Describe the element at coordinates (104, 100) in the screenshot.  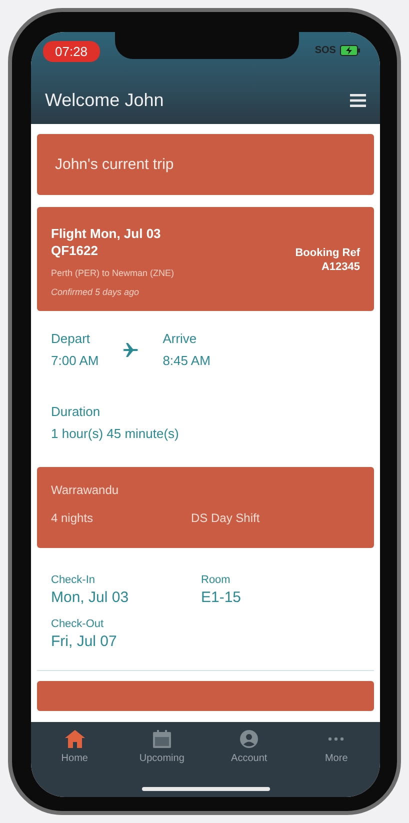
I see `header-title: Welcome John` at that location.